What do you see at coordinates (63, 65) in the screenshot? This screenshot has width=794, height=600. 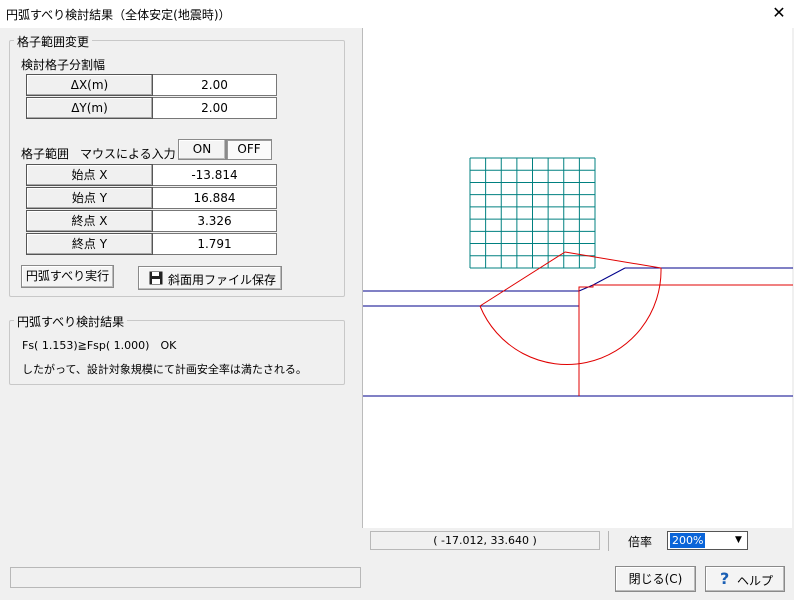 I see `division-width-label: 検討格子分割幅` at bounding box center [63, 65].